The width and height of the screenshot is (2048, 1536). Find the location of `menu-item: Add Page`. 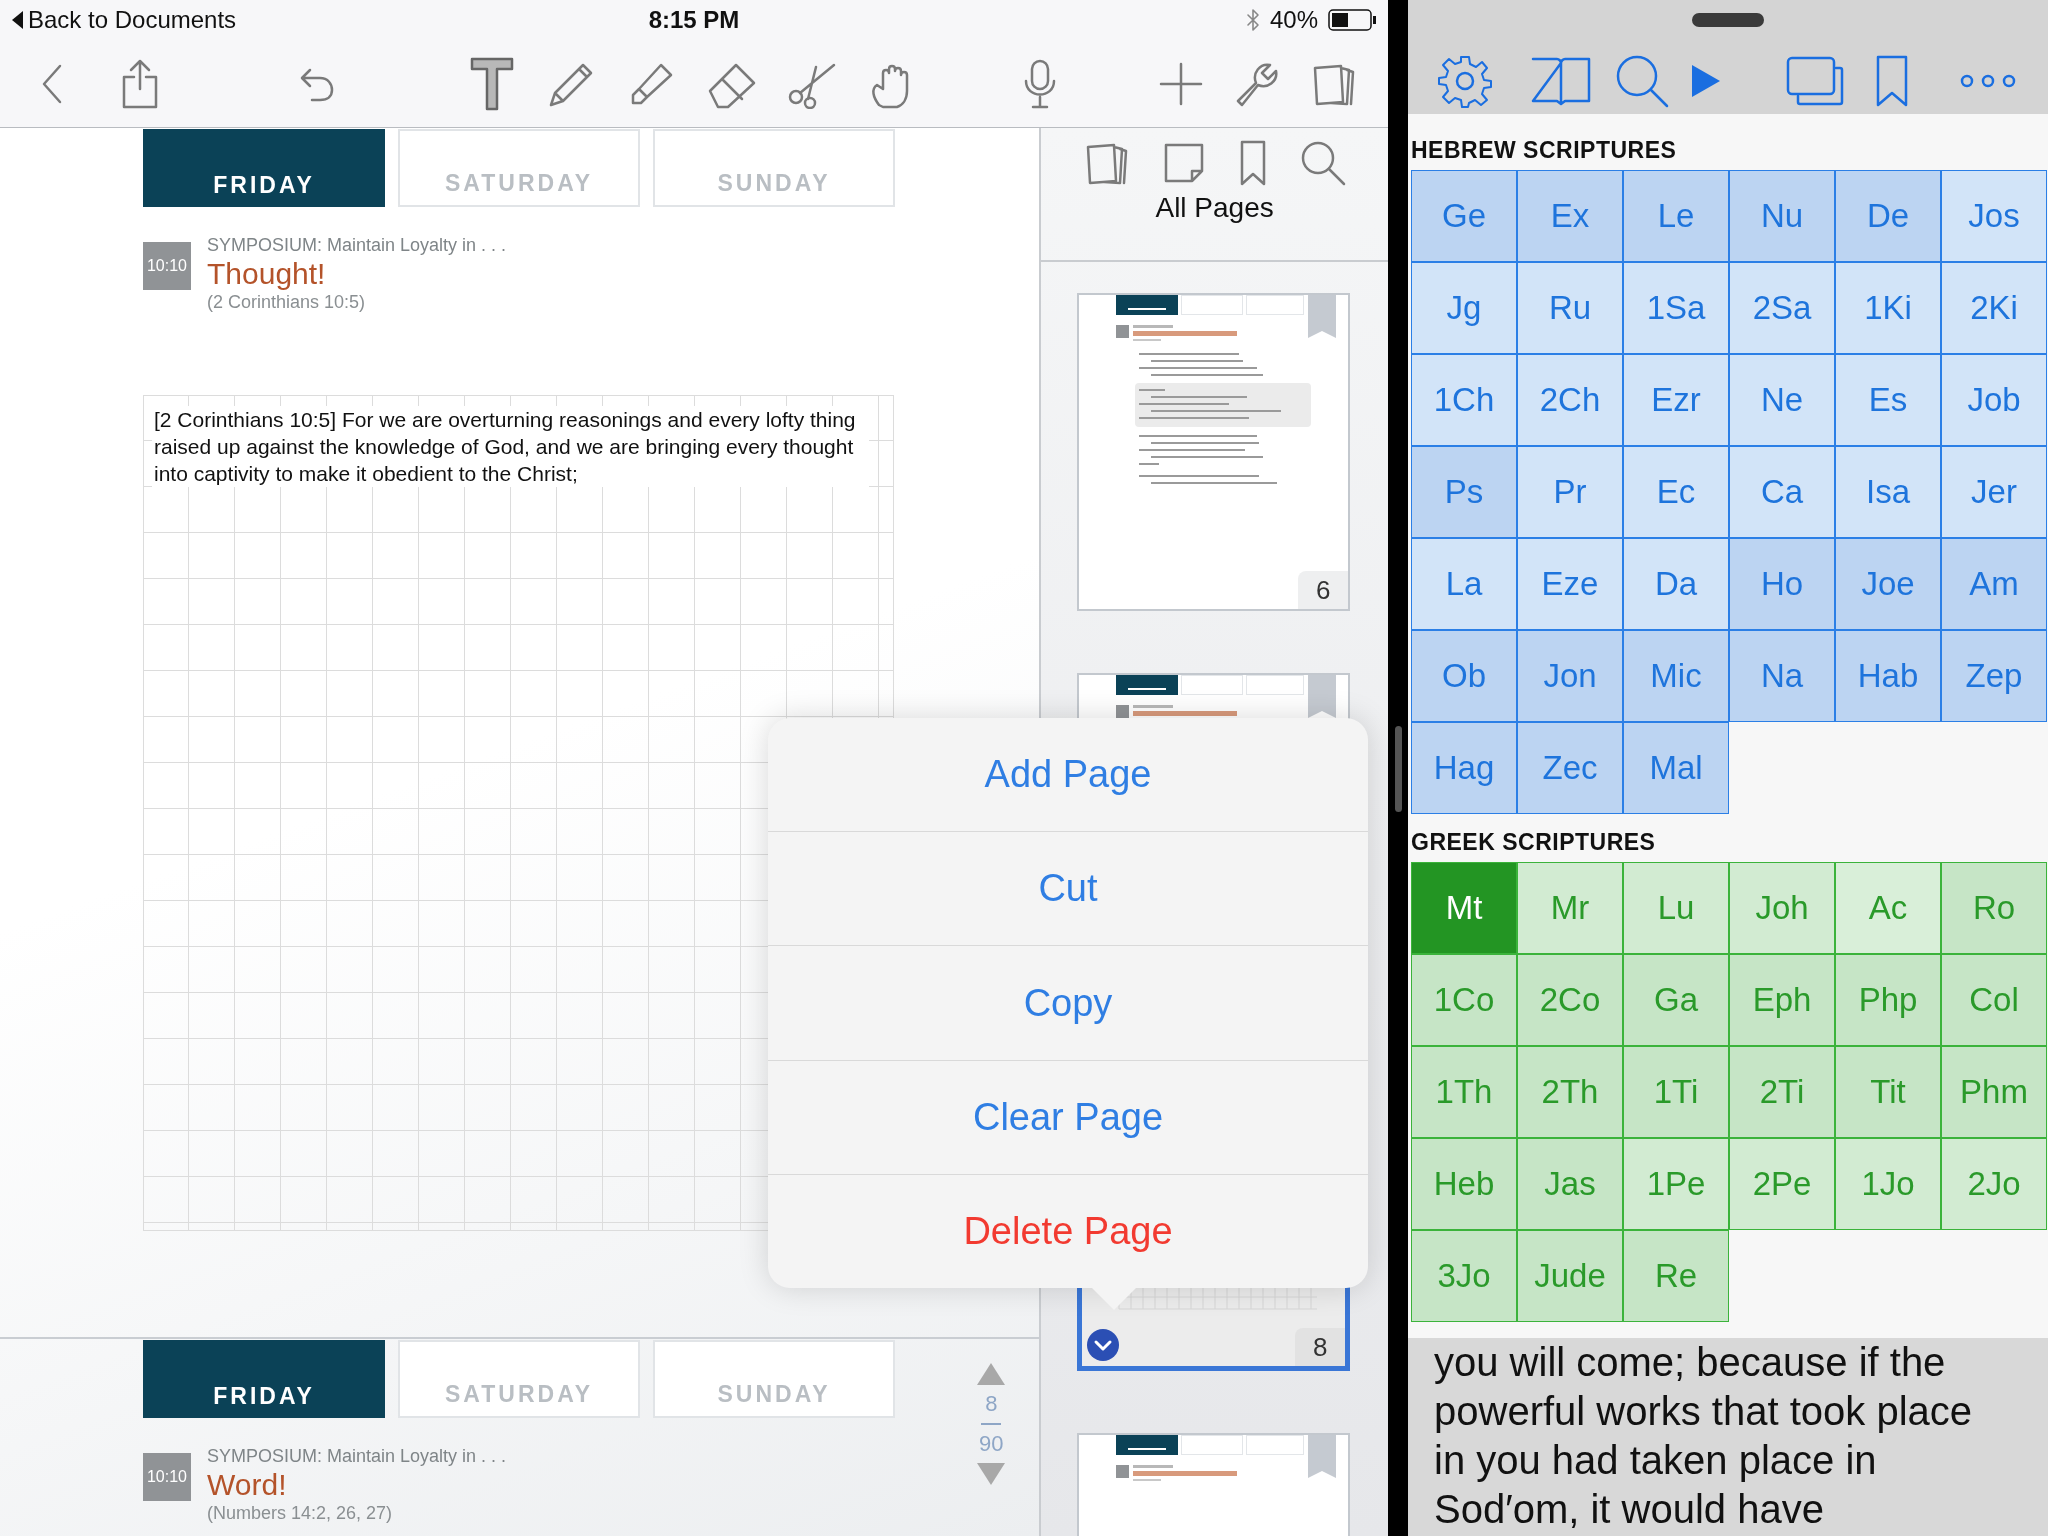

menu-item: Add Page is located at coordinates (1068, 775).